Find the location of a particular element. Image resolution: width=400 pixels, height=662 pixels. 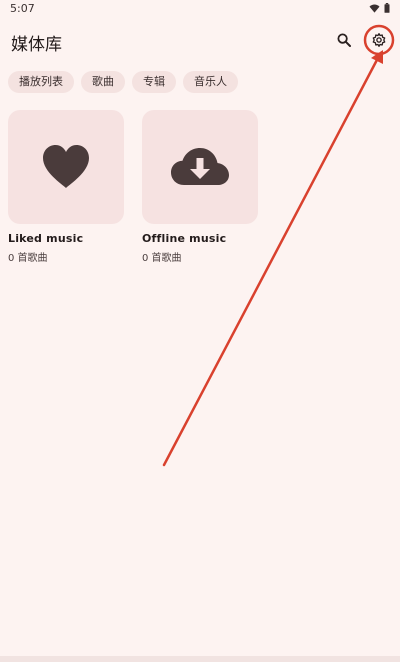

settings-button is located at coordinates (379, 40).